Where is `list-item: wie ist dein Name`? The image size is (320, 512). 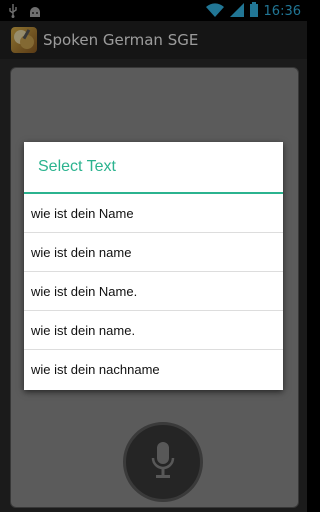
list-item: wie ist dein Name is located at coordinates (153, 213).